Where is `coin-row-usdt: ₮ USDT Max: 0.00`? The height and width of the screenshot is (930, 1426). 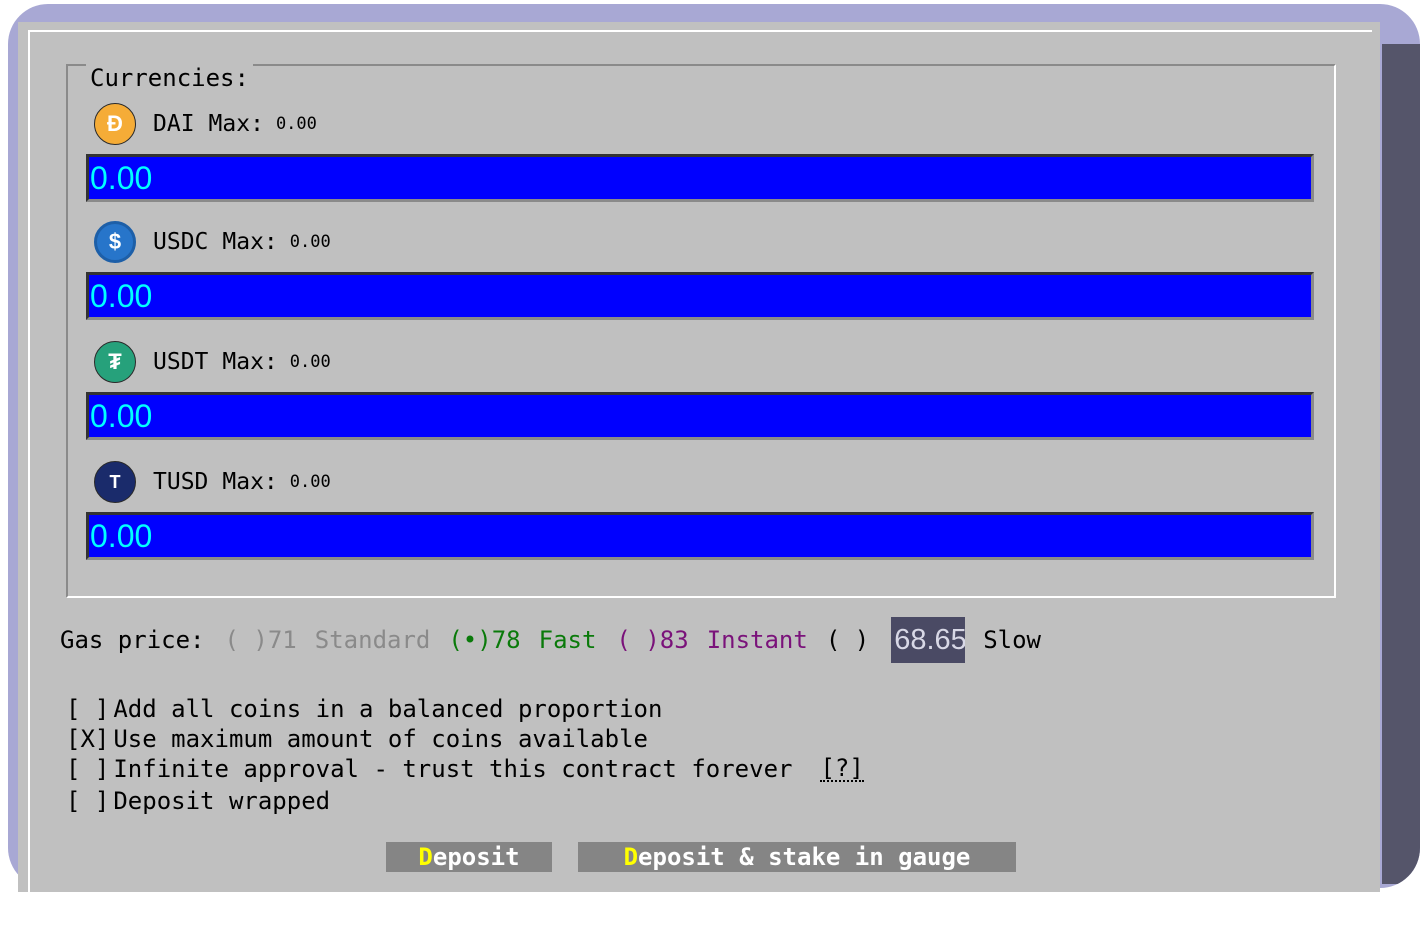
coin-row-usdt: ₮ USDT Max: 0.00 is located at coordinates (212, 362).